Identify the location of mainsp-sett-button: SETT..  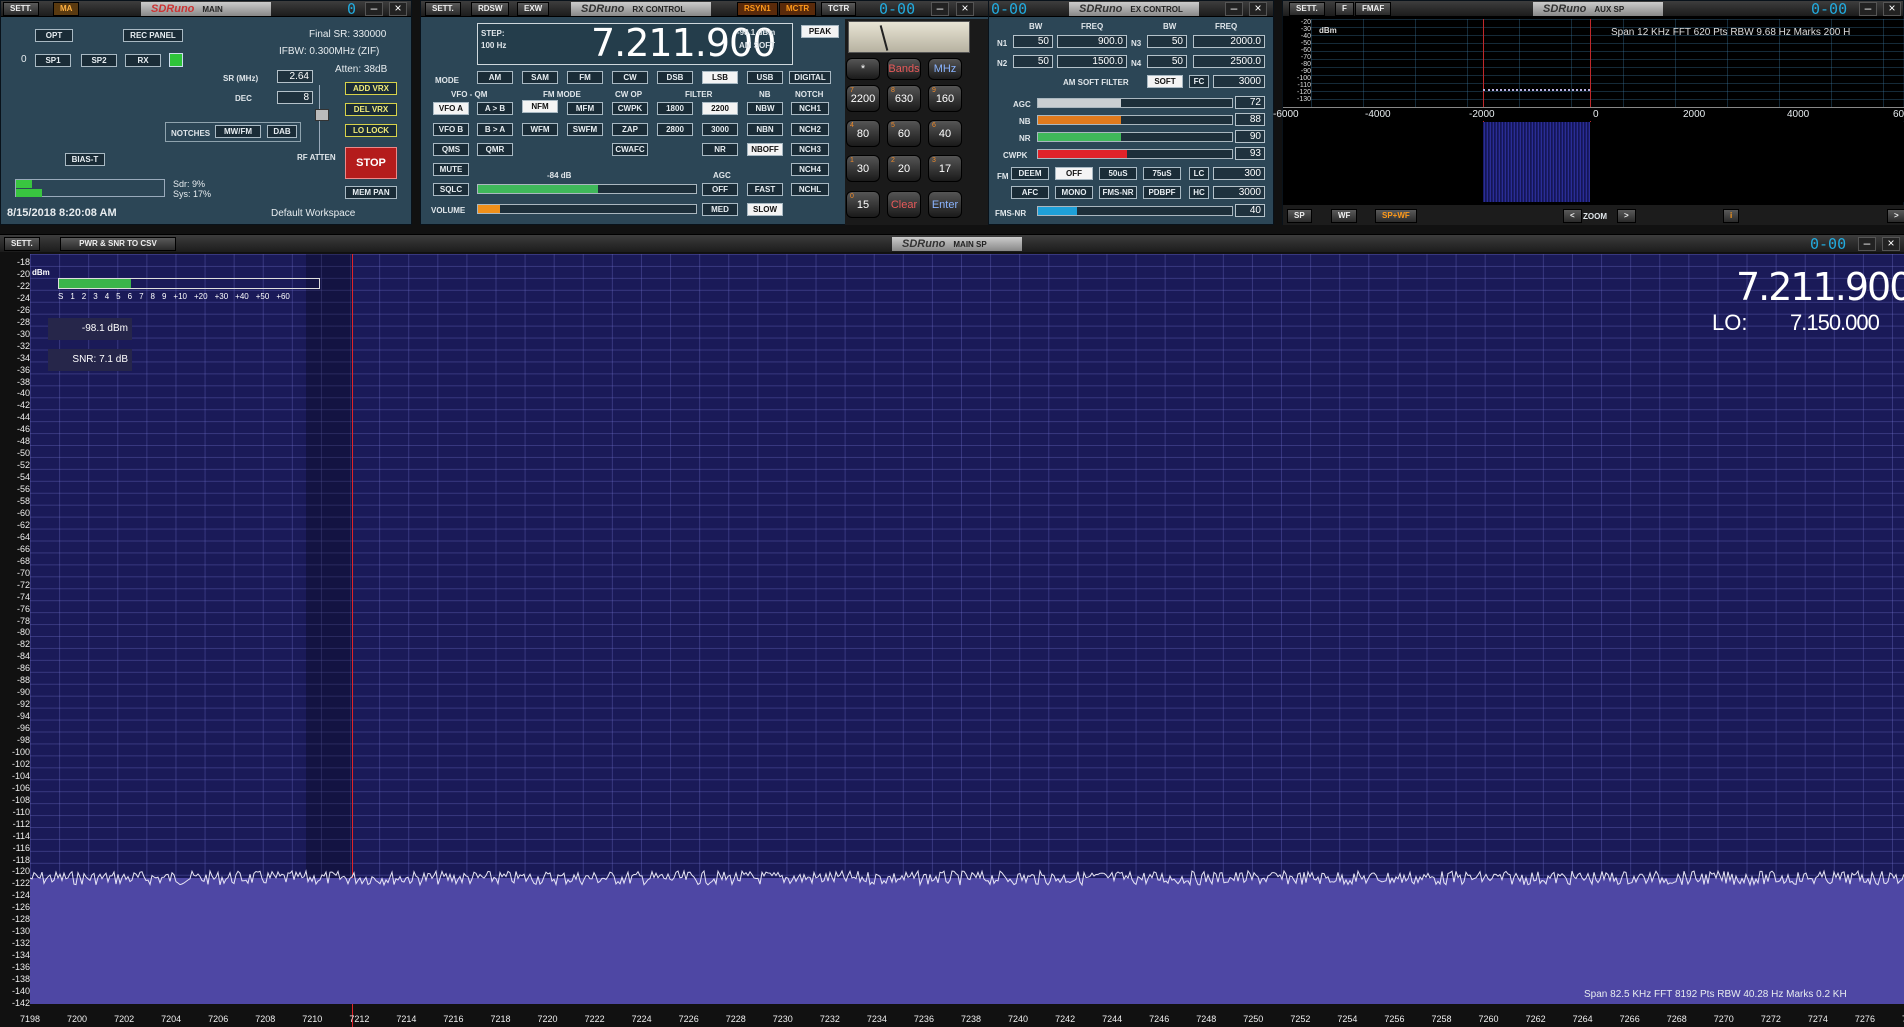
(22, 244).